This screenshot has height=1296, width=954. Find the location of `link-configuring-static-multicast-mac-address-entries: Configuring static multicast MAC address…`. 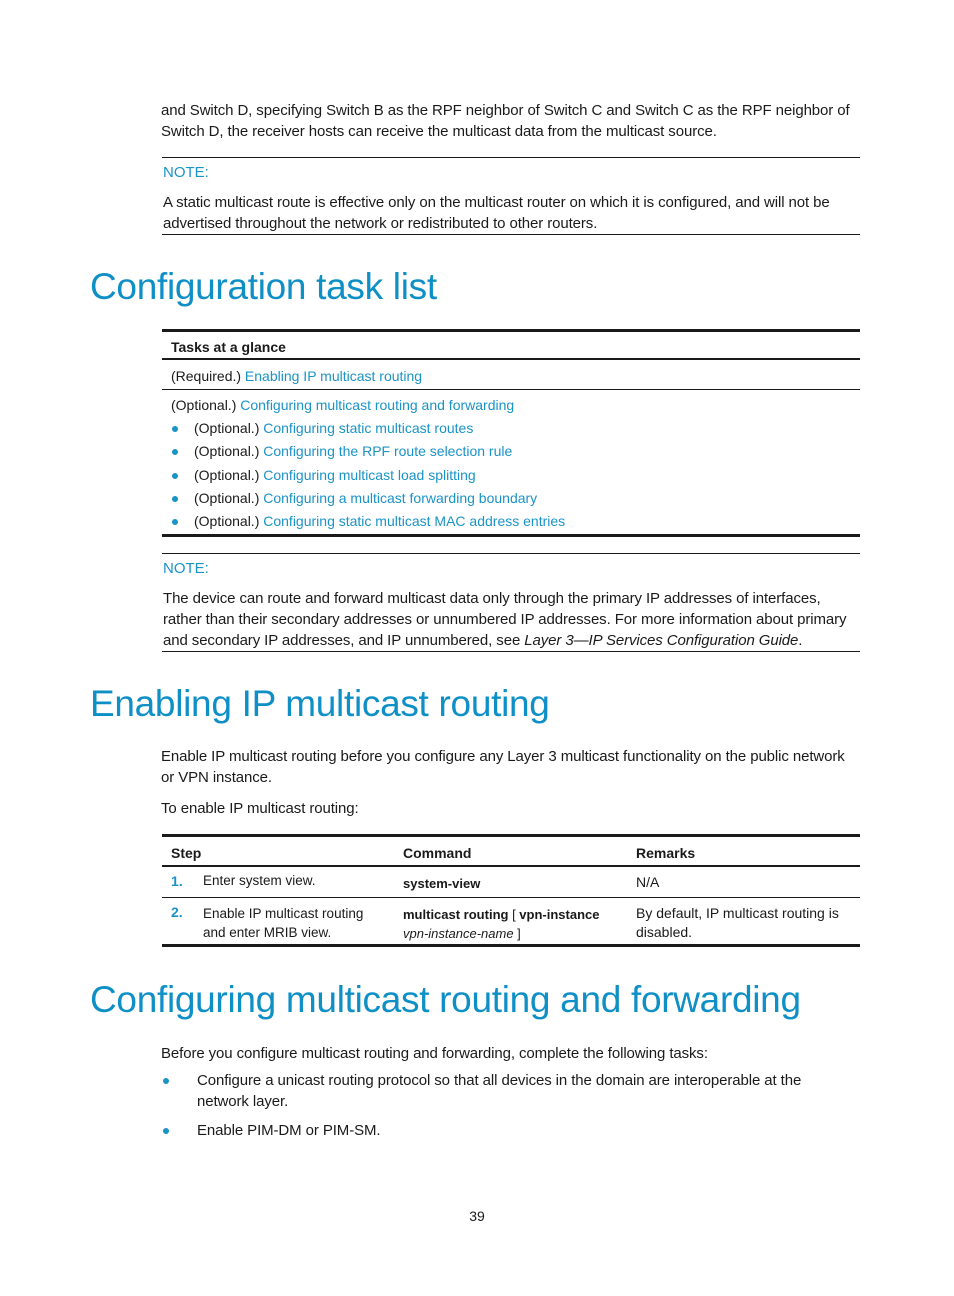

link-configuring-static-multicast-mac-address-entries: Configuring static multicast MAC address… is located at coordinates (414, 521).